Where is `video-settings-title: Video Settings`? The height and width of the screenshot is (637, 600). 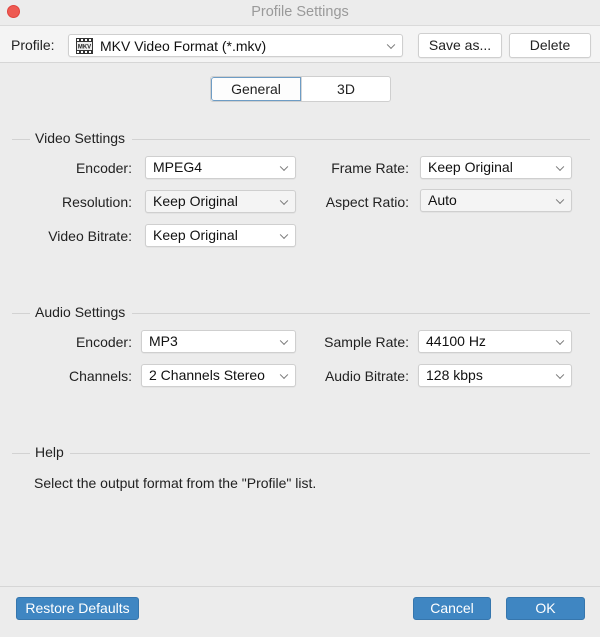 video-settings-title: Video Settings is located at coordinates (83, 138).